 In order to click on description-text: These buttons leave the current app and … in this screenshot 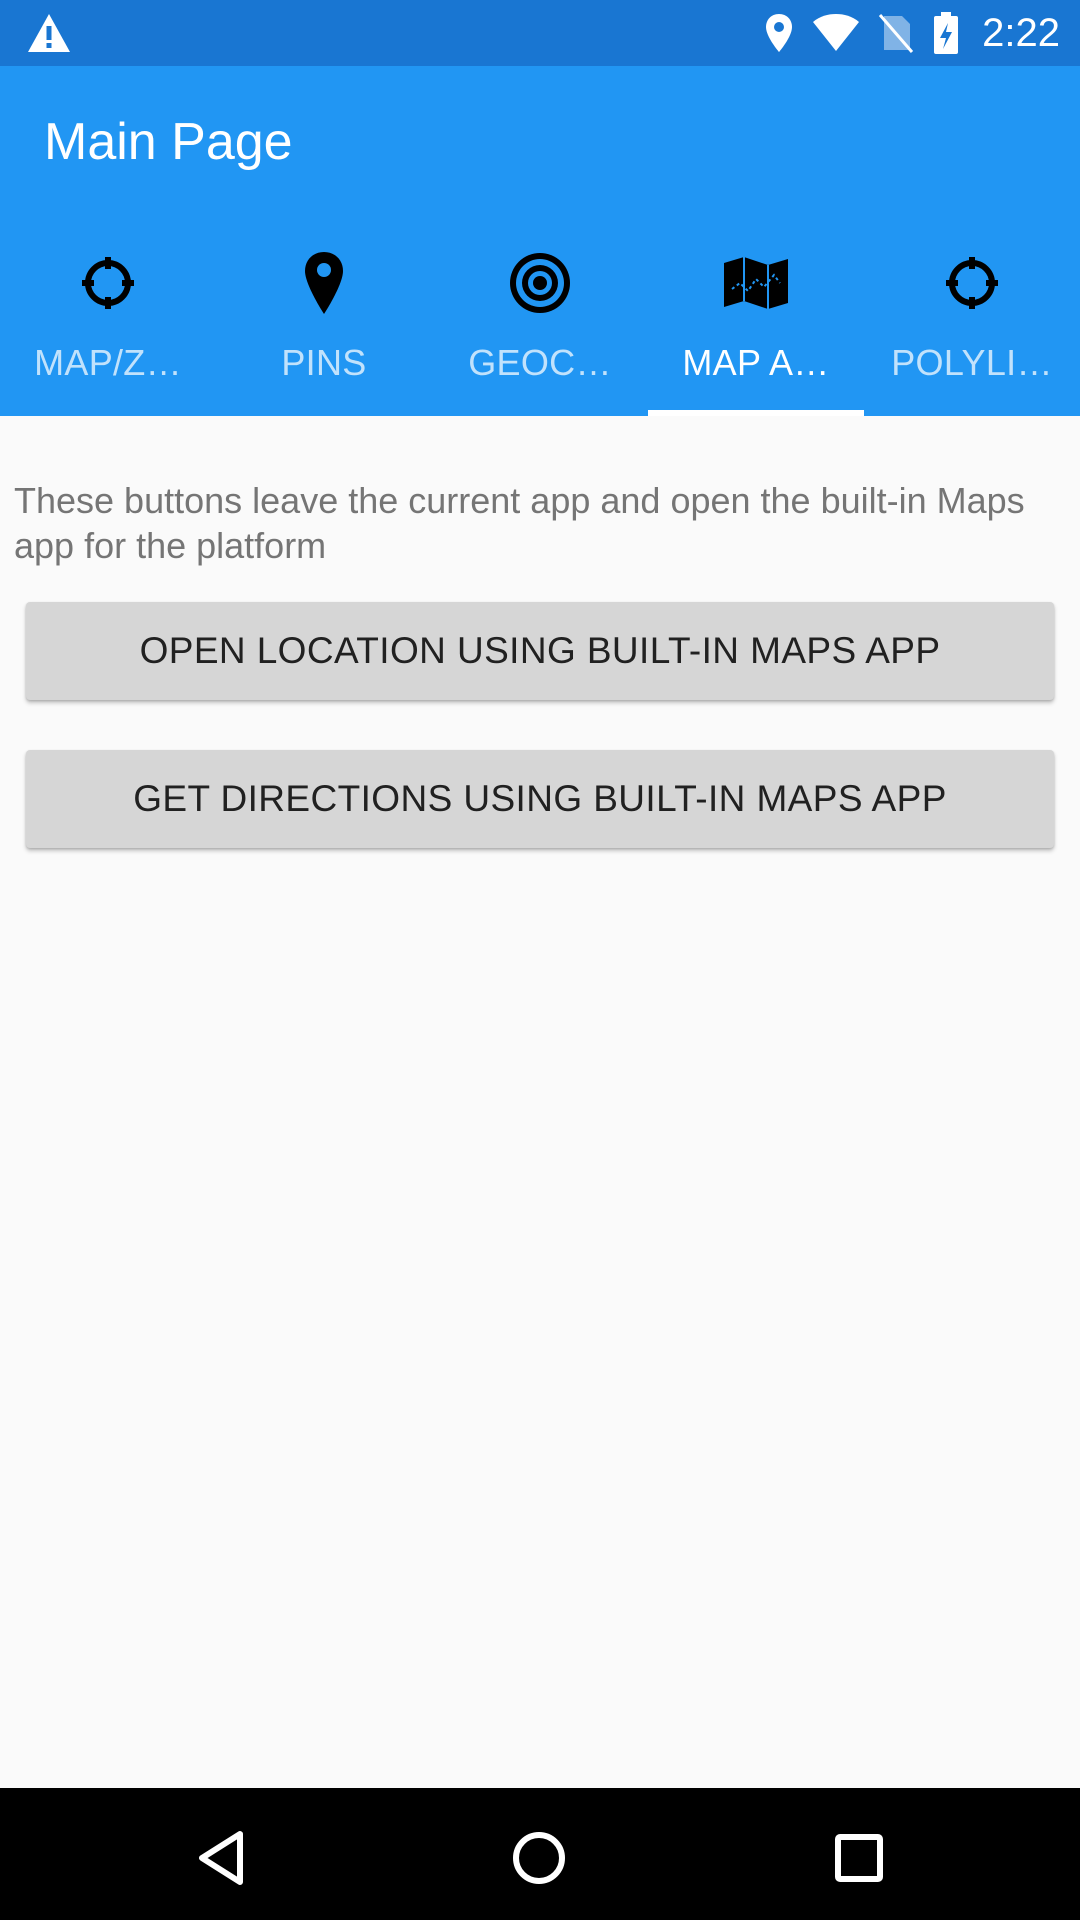, I will do `click(519, 523)`.